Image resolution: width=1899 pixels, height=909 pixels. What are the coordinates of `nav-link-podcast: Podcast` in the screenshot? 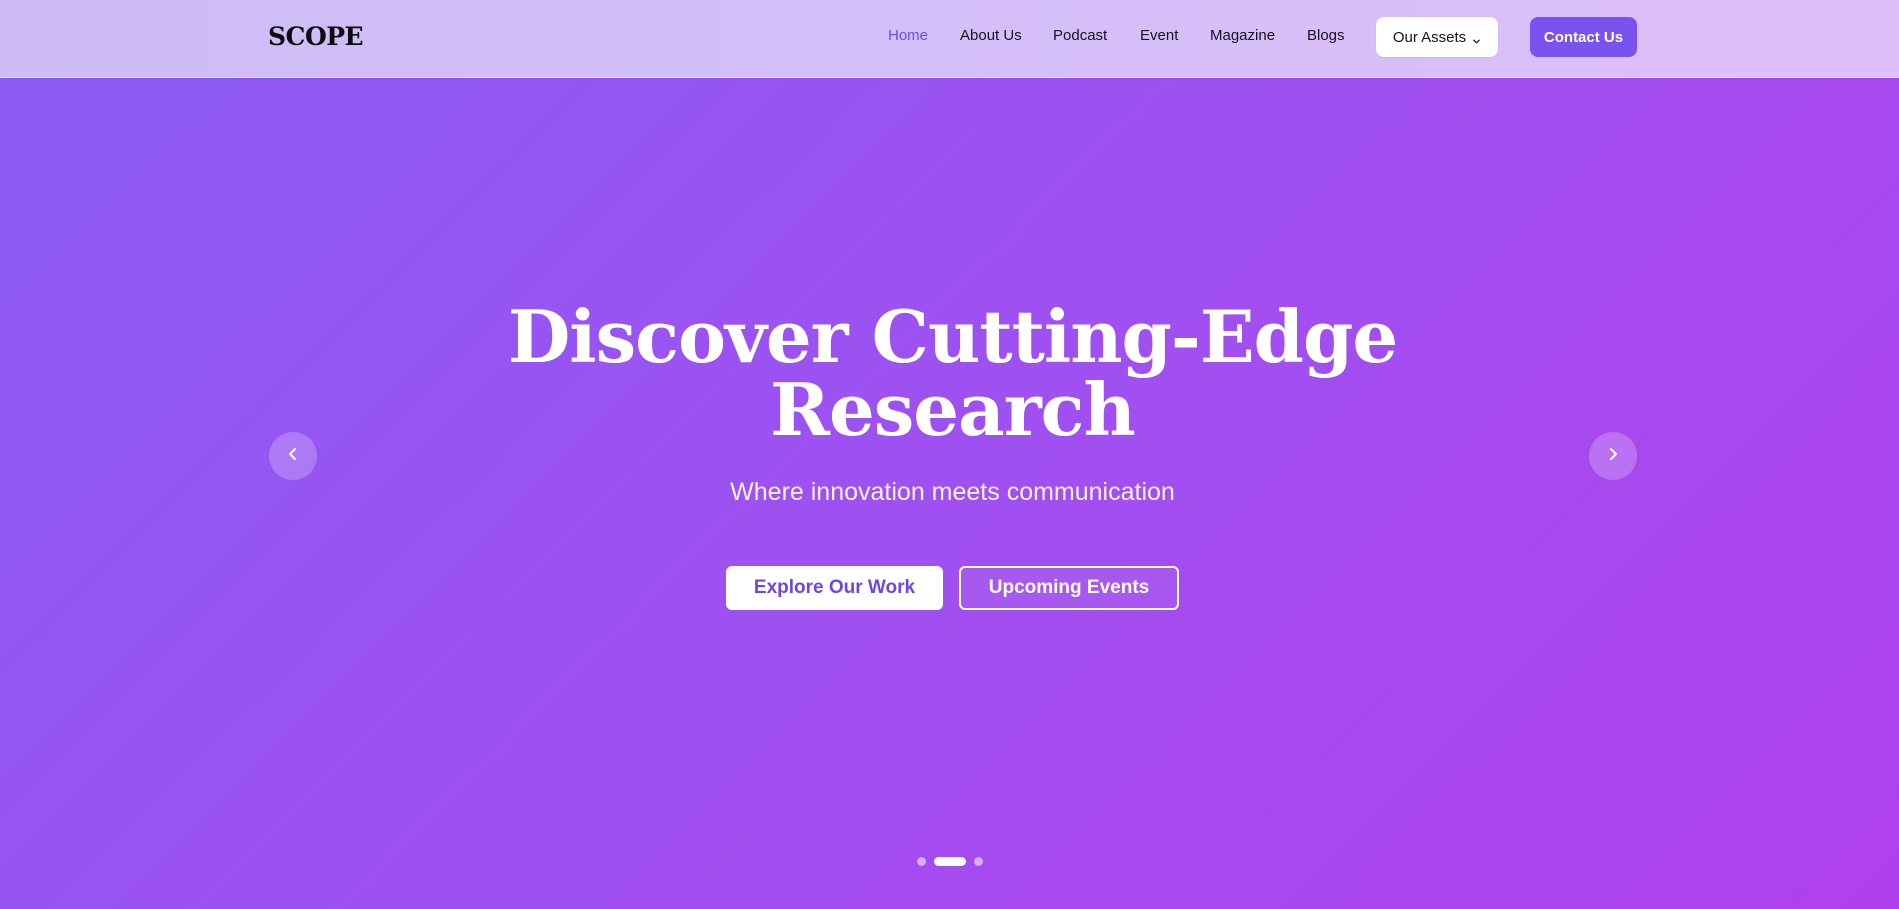 It's located at (1080, 35).